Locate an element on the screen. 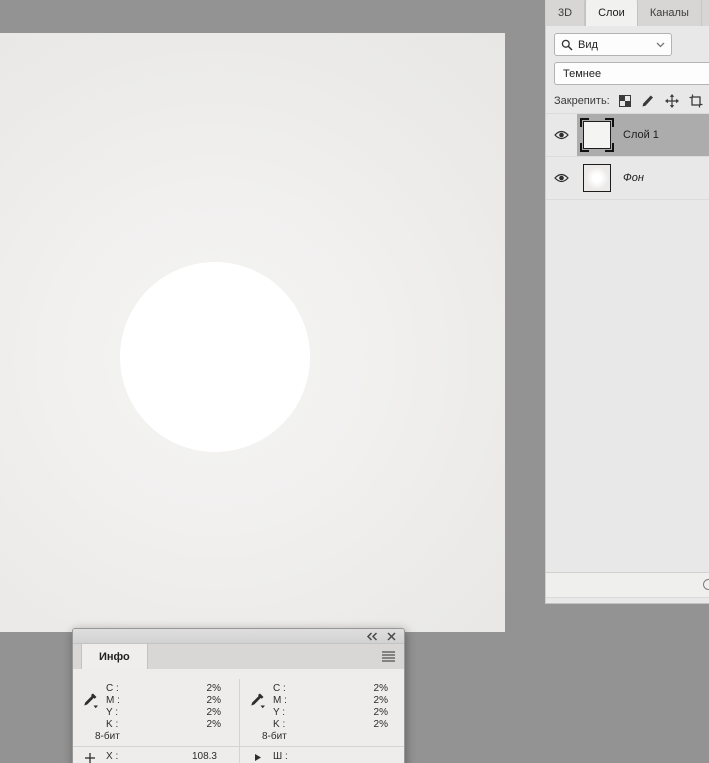  lock-position-move-icon is located at coordinates (671, 100).